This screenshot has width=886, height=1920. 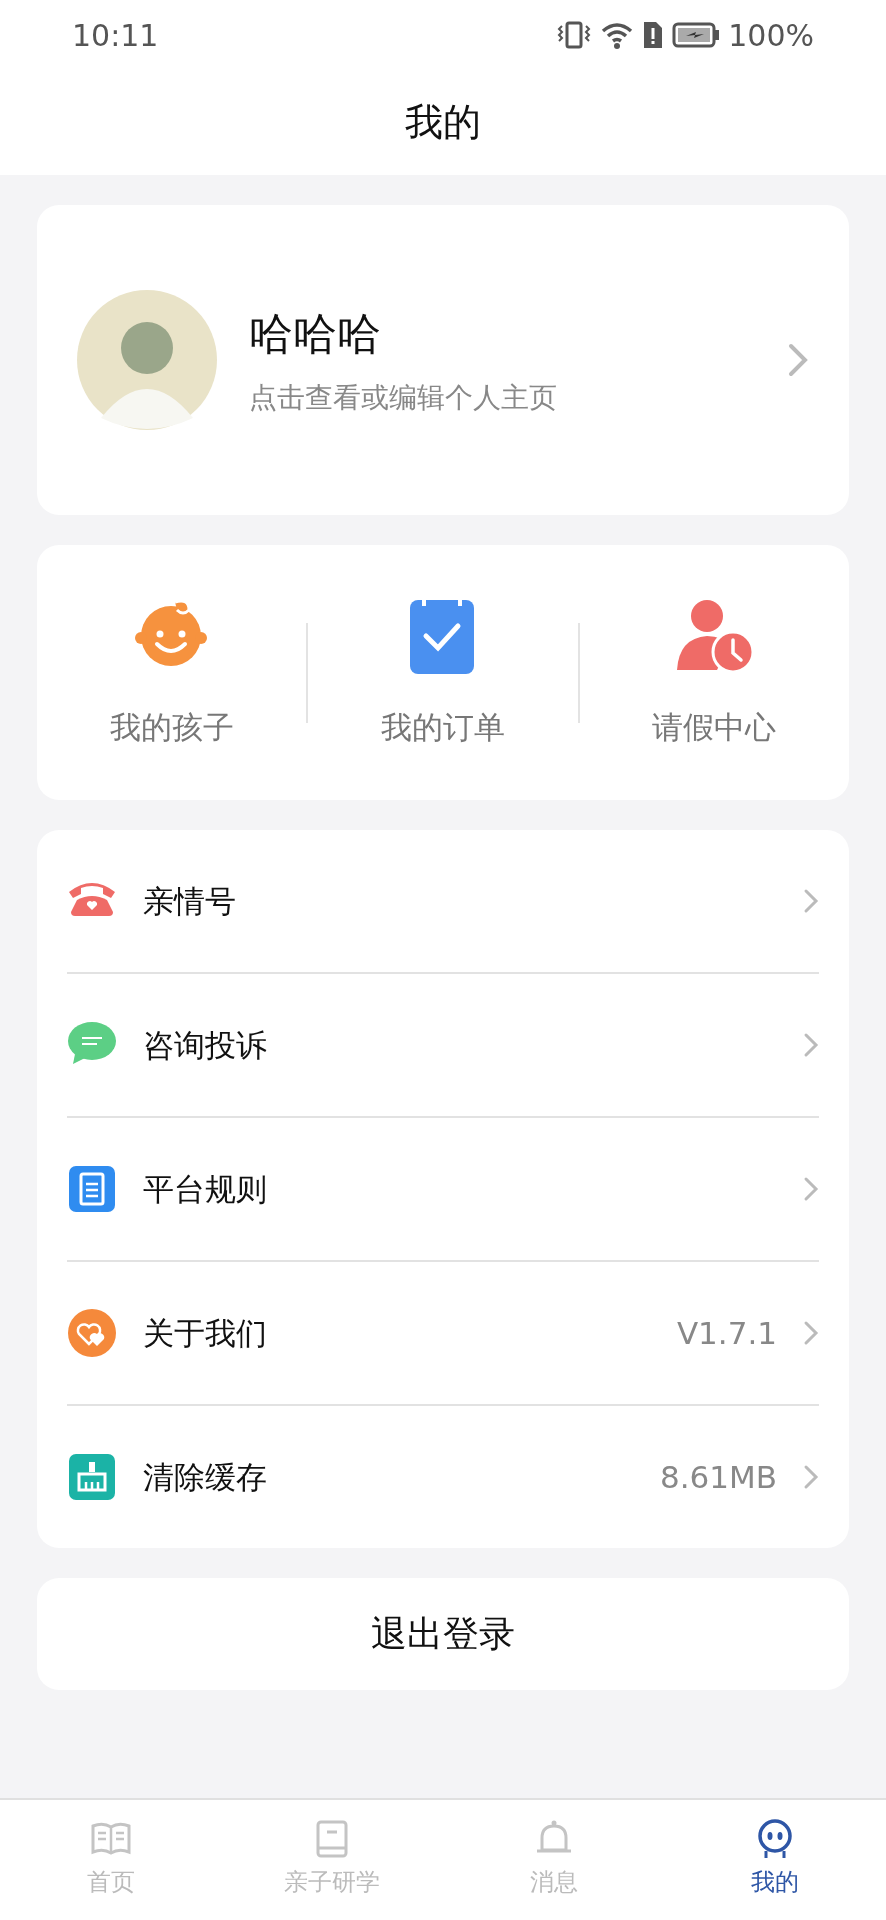 What do you see at coordinates (92, 1333) in the screenshot?
I see `heart-circle-icon` at bounding box center [92, 1333].